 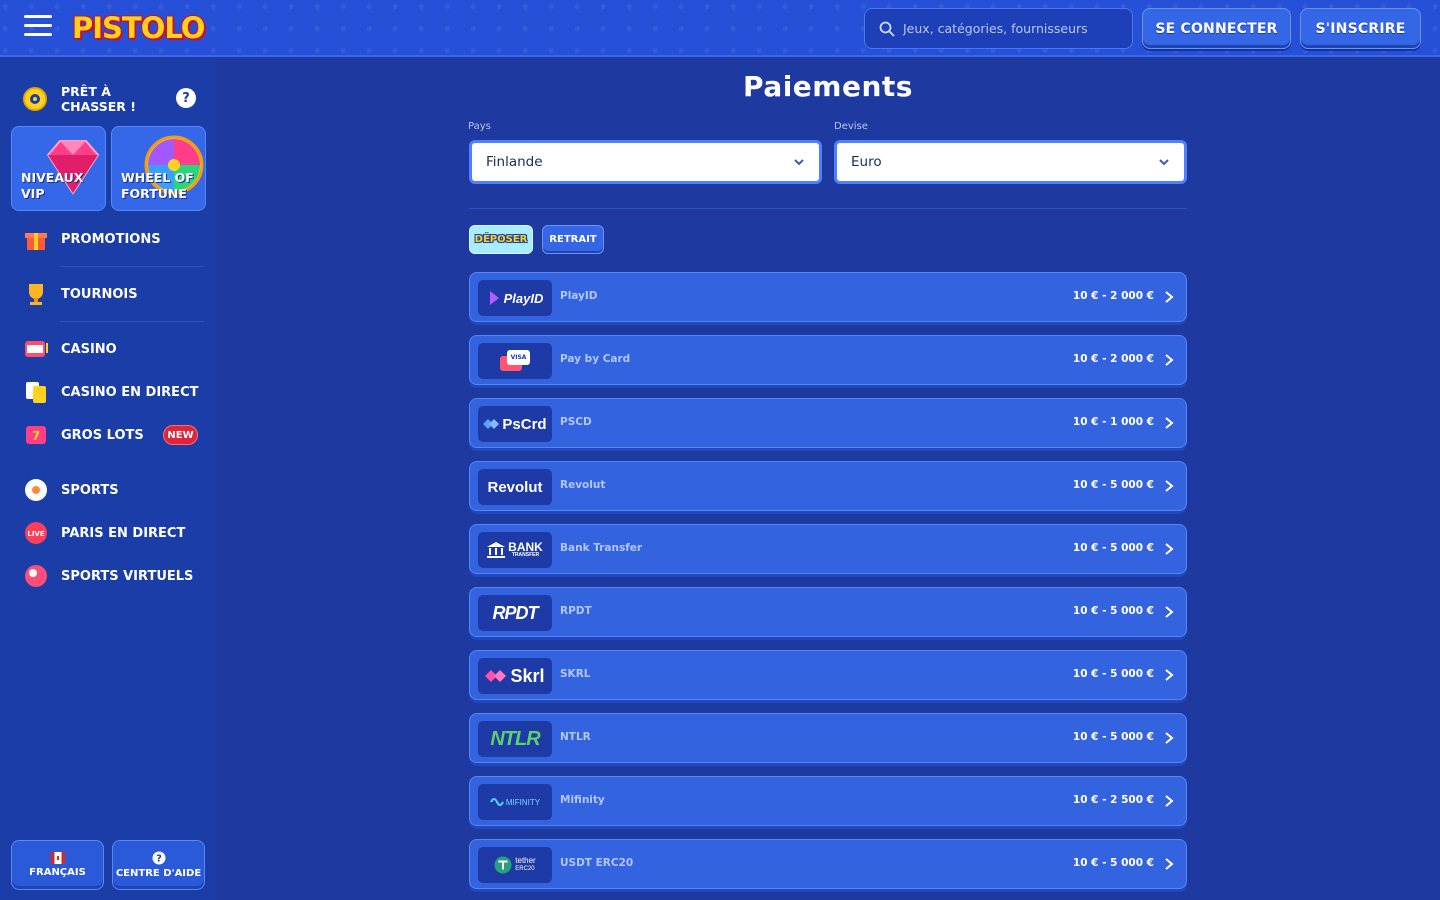 I want to click on sidebar-item-label: SPORTS VIRTUELS, so click(x=127, y=576).